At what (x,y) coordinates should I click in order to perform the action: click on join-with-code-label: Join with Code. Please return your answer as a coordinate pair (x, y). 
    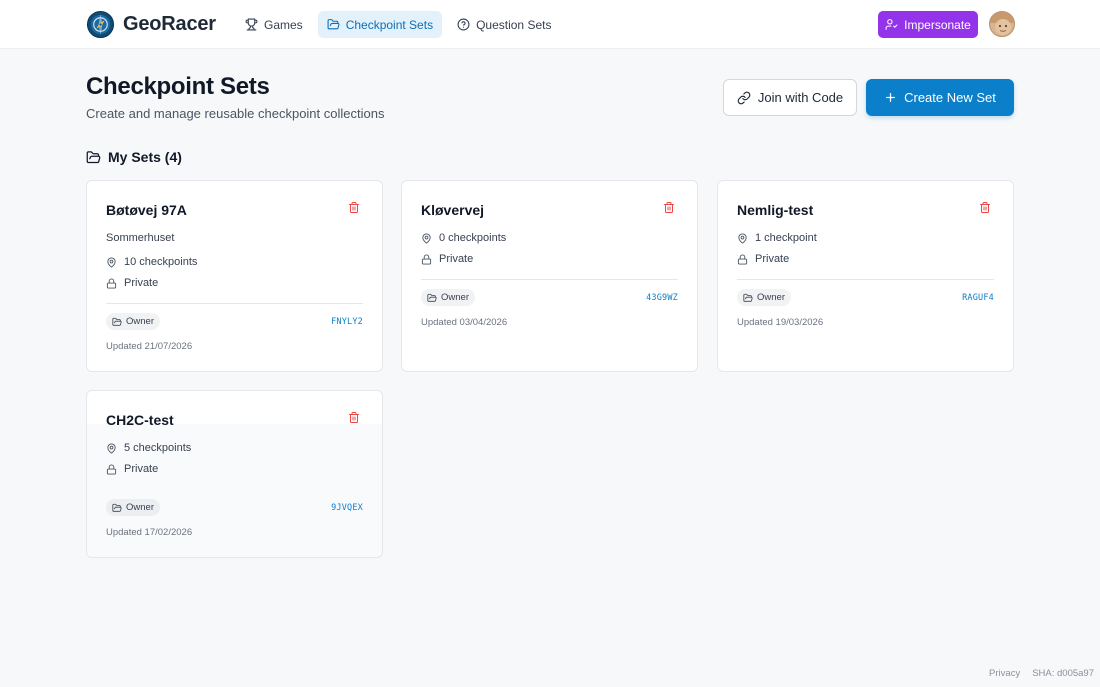
    Looking at the image, I should click on (800, 97).